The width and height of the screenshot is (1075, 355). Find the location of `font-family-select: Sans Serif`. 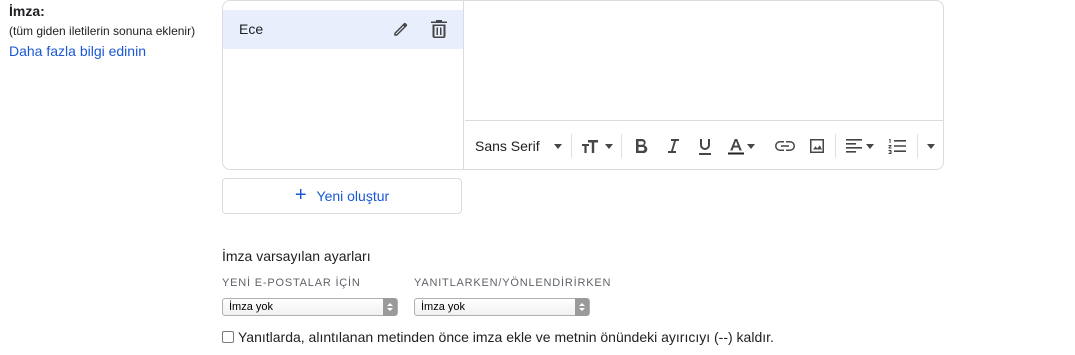

font-family-select: Sans Serif is located at coordinates (521, 146).